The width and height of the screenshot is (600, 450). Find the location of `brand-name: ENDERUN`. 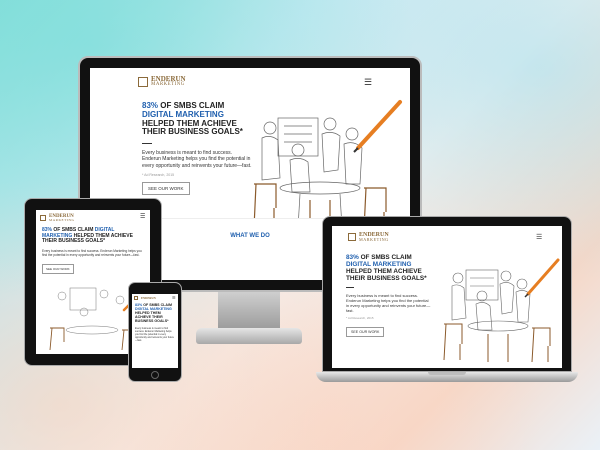

brand-name: ENDERUN is located at coordinates (148, 297).